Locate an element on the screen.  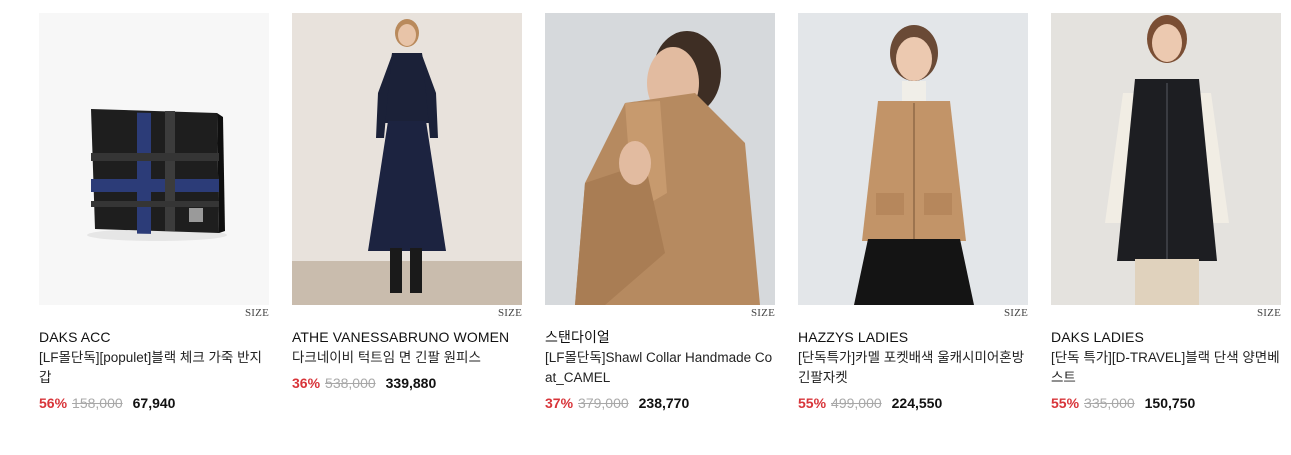
coat-model-image is located at coordinates (660, 159).